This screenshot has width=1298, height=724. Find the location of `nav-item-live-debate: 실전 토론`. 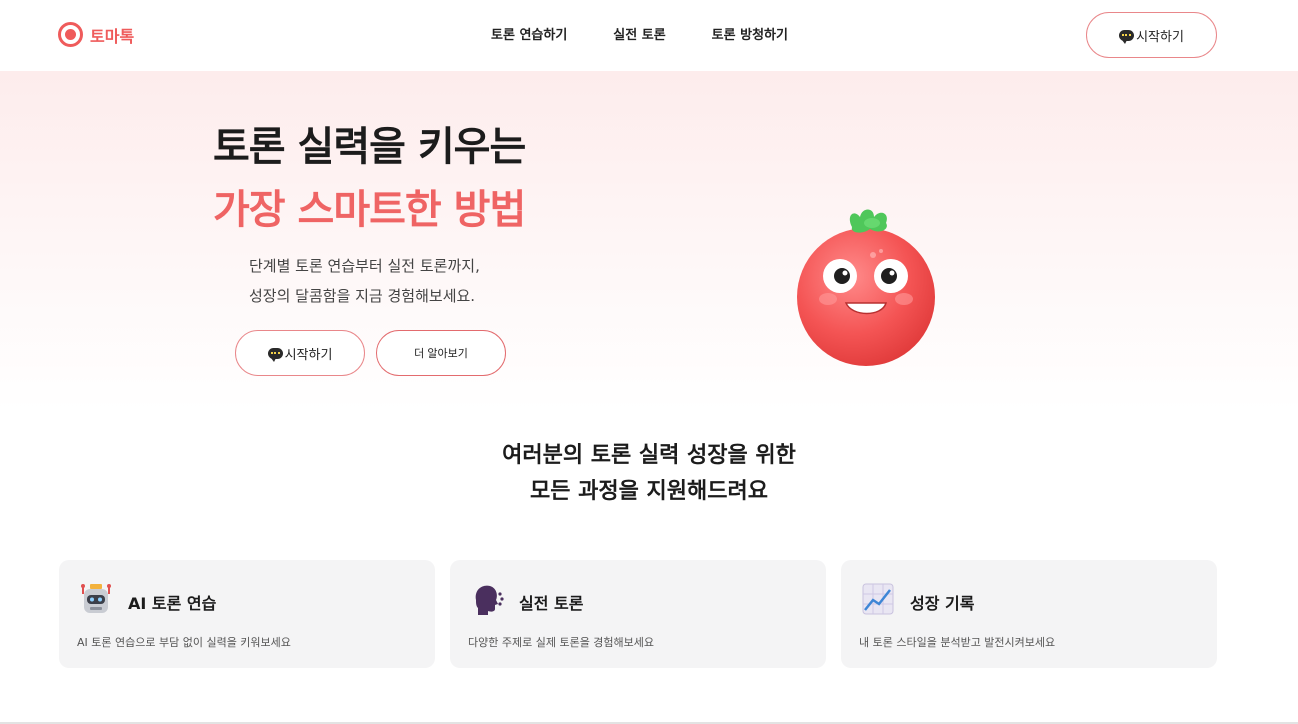

nav-item-live-debate: 실전 토론 is located at coordinates (639, 33).